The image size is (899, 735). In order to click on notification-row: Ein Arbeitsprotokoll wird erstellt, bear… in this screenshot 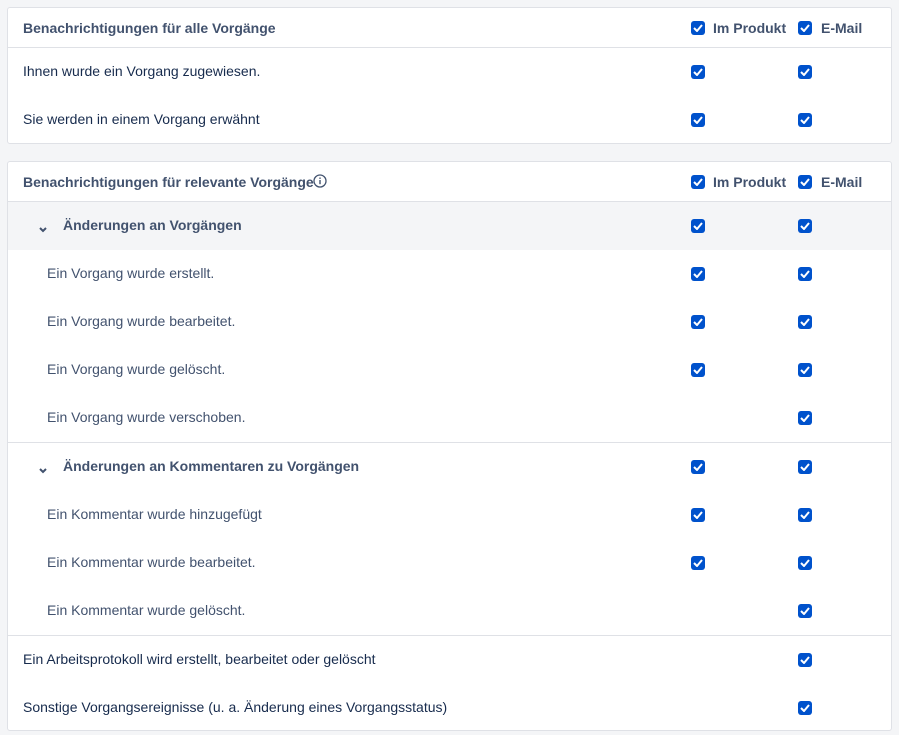, I will do `click(449, 659)`.